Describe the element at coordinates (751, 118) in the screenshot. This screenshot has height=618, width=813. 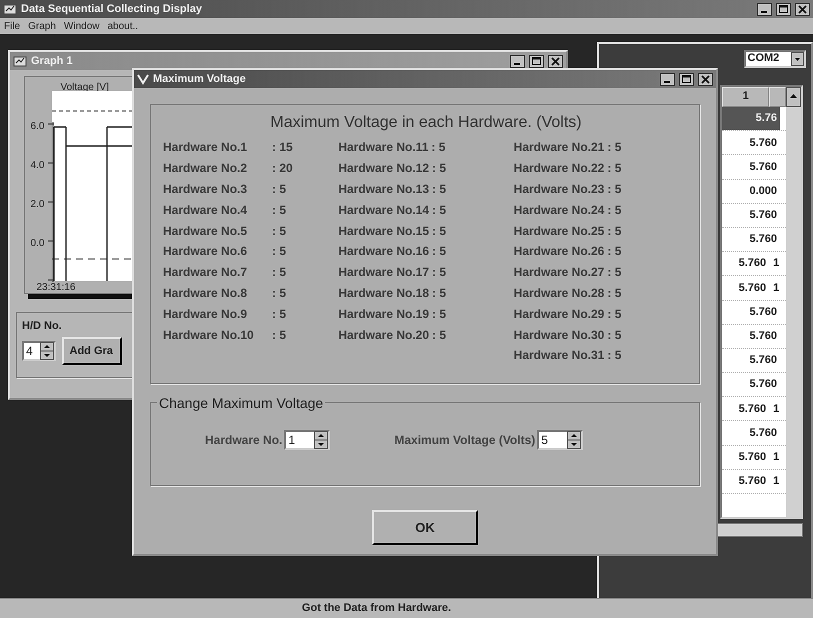
I see `table-cell: 5.76` at that location.